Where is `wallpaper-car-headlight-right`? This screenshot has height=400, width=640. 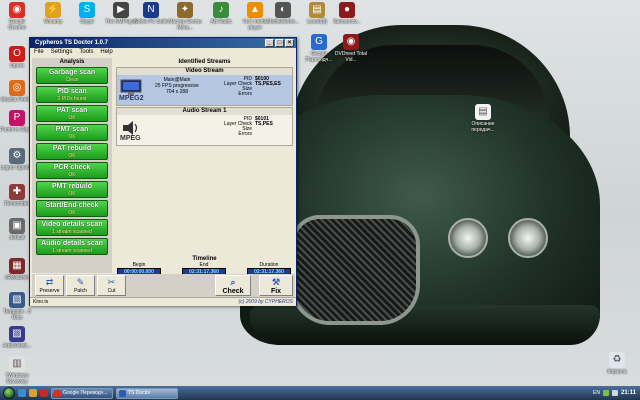
wallpaper-car-headlight-right is located at coordinates (528, 238).